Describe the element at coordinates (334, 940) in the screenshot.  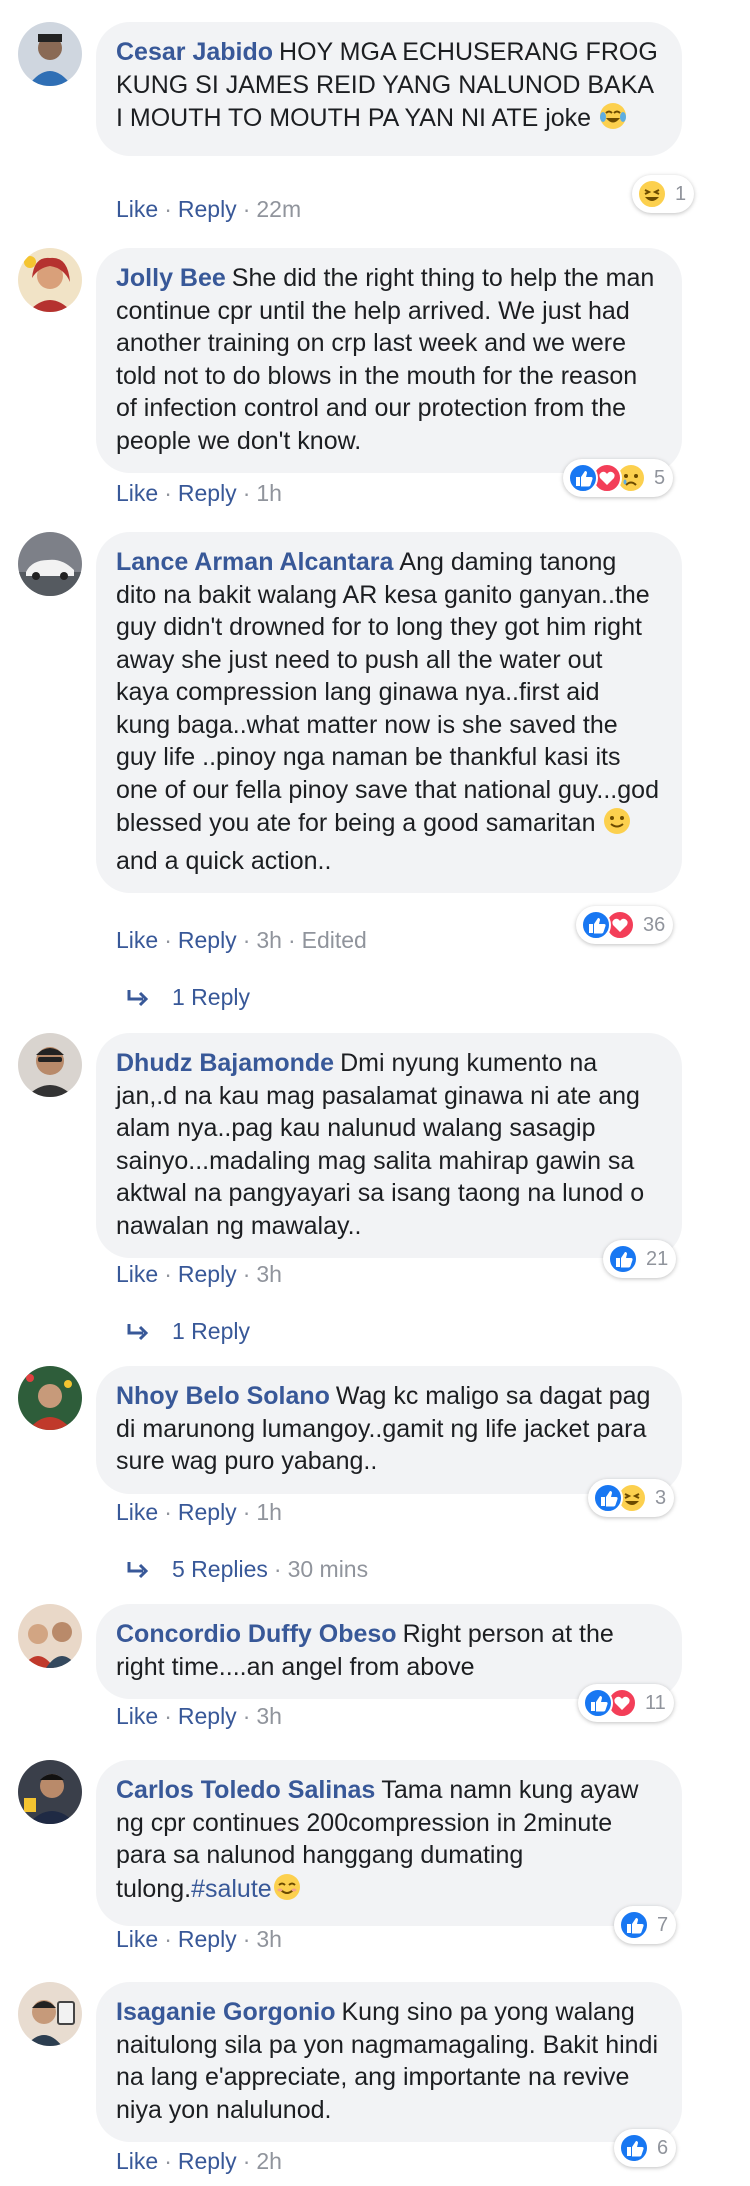
I see `edited-label: Edited` at that location.